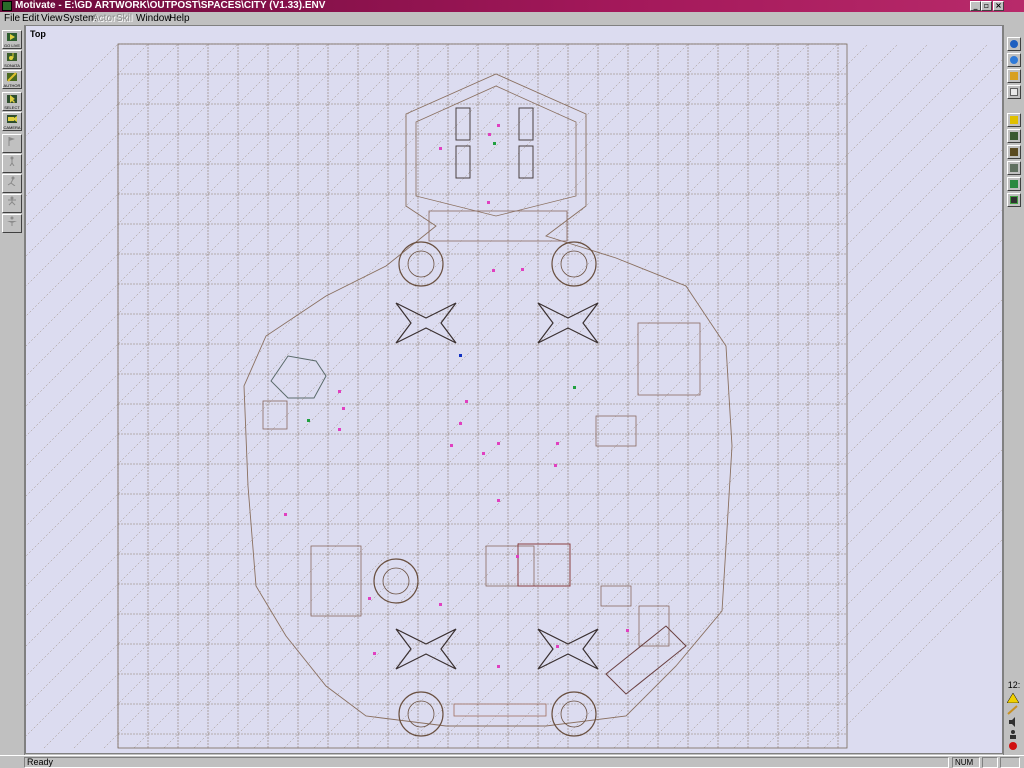  I want to click on fly-icon, so click(12, 221).